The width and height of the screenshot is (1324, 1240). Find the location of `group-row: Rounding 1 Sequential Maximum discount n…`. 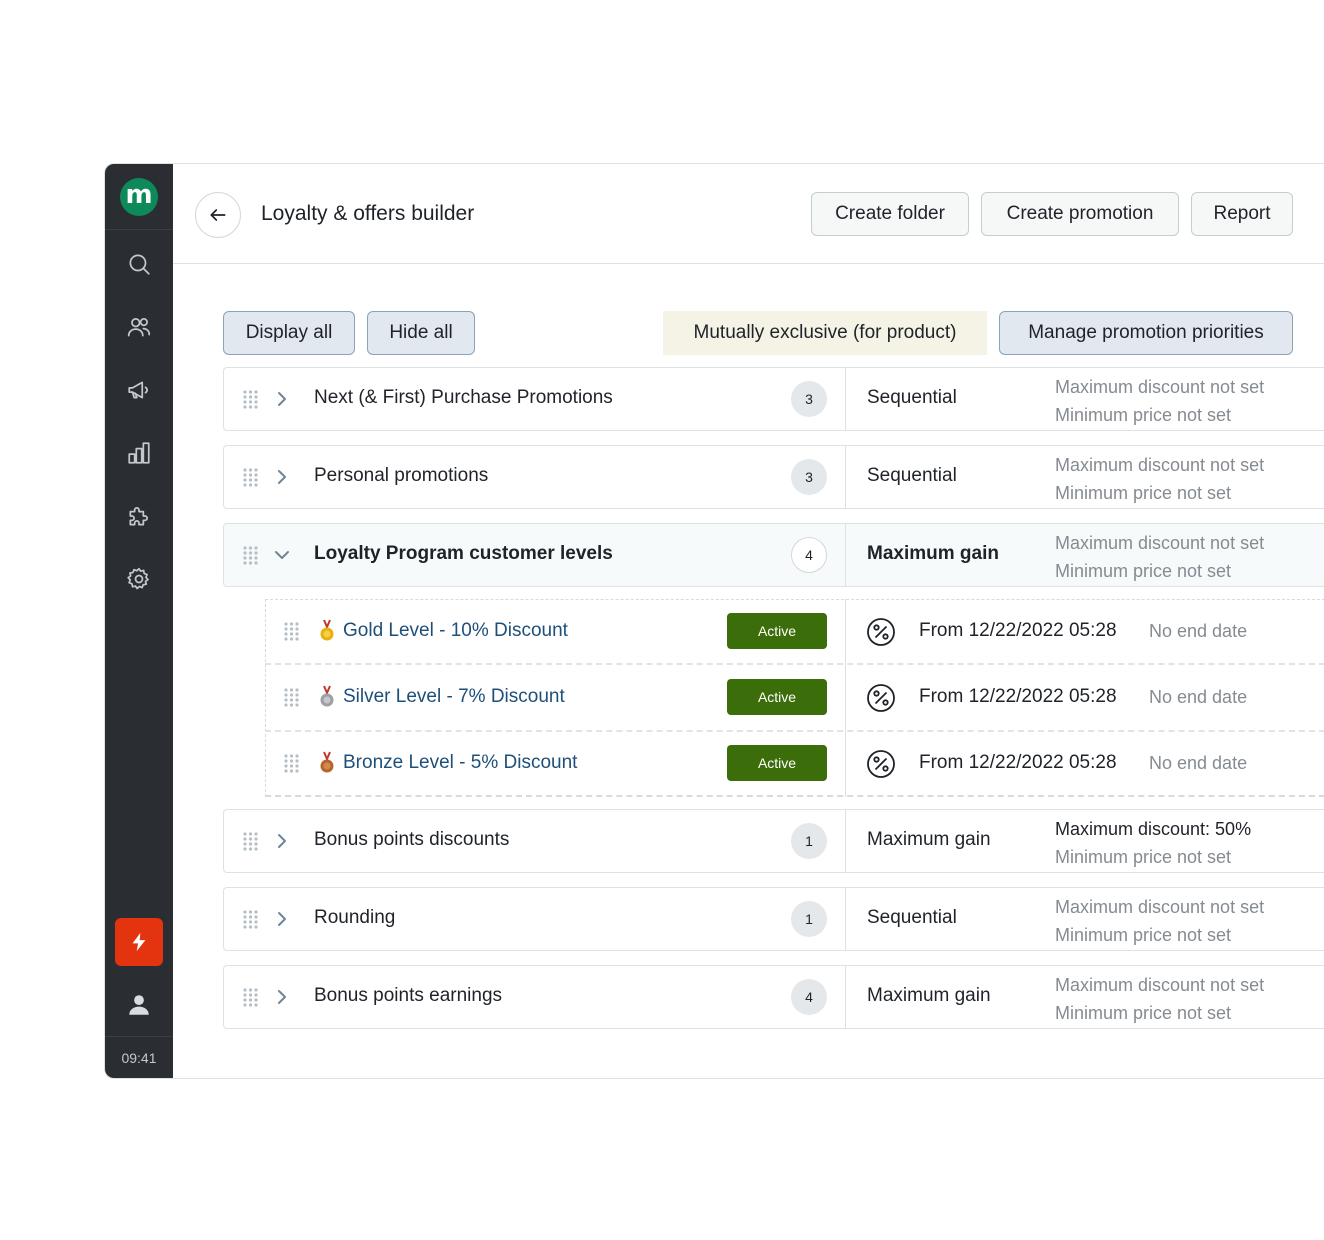

group-row: Rounding 1 Sequential Maximum discount n… is located at coordinates (773, 919).